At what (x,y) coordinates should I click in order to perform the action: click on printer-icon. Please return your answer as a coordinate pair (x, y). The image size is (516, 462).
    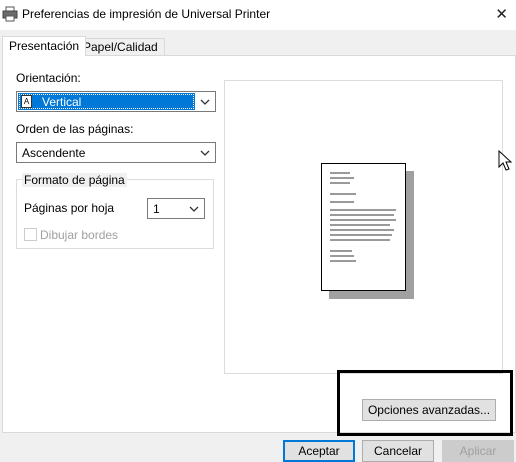
    Looking at the image, I should click on (10, 14).